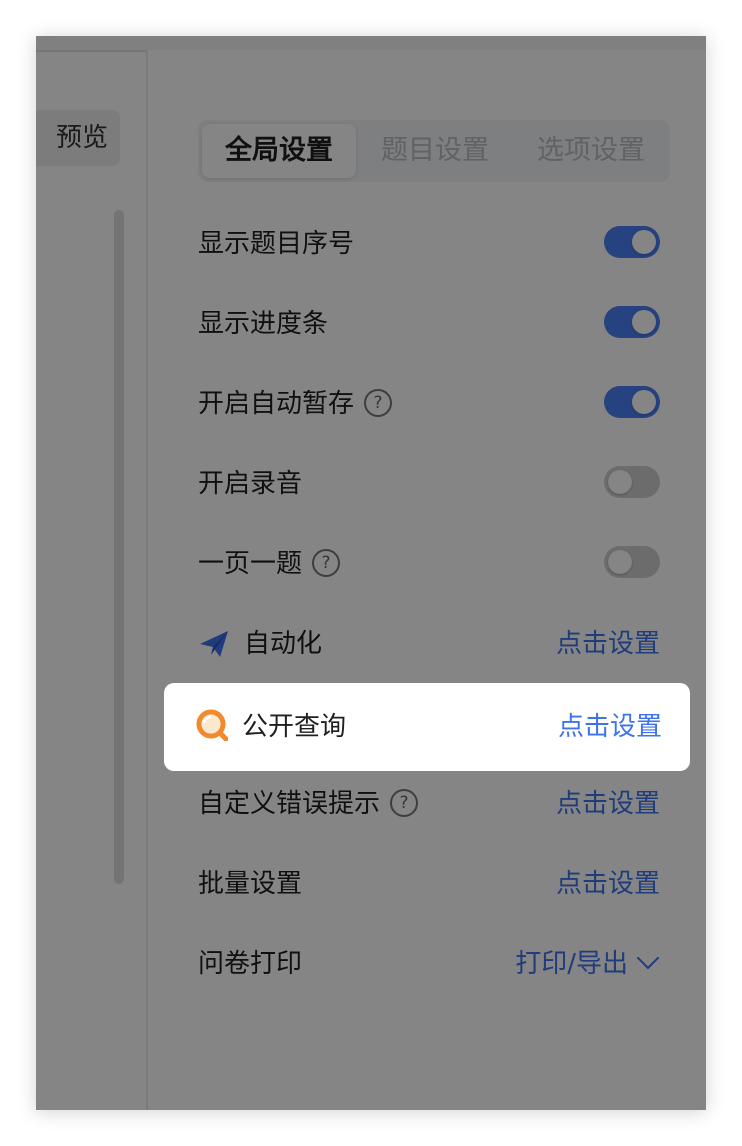 The image size is (742, 1146). I want to click on batch-label: 批量设置, so click(250, 884).